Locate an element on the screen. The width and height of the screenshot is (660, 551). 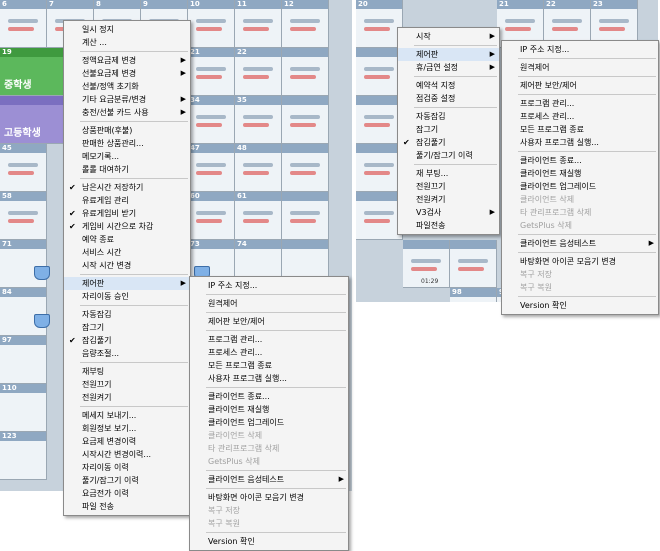
menu-item: 예약 종료 is located at coordinates (127, 239).